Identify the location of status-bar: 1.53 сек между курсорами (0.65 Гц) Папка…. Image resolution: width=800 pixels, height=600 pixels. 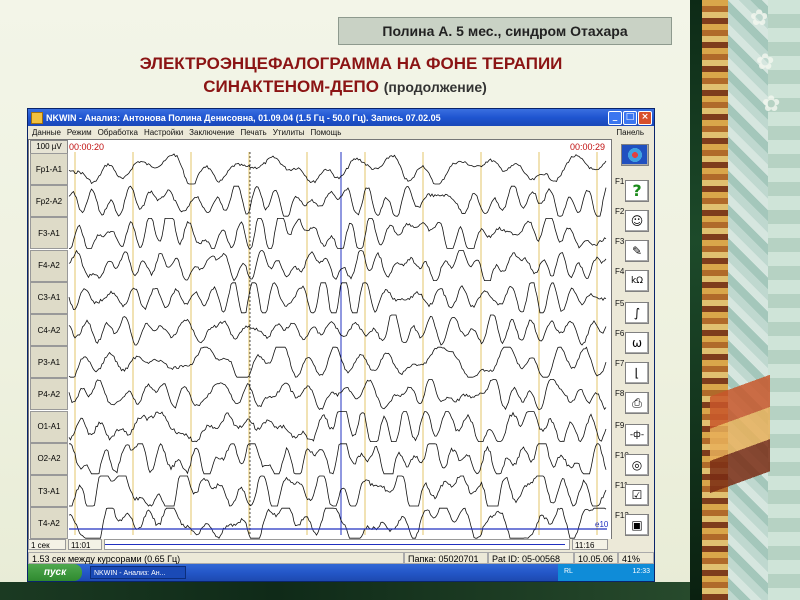
(341, 558).